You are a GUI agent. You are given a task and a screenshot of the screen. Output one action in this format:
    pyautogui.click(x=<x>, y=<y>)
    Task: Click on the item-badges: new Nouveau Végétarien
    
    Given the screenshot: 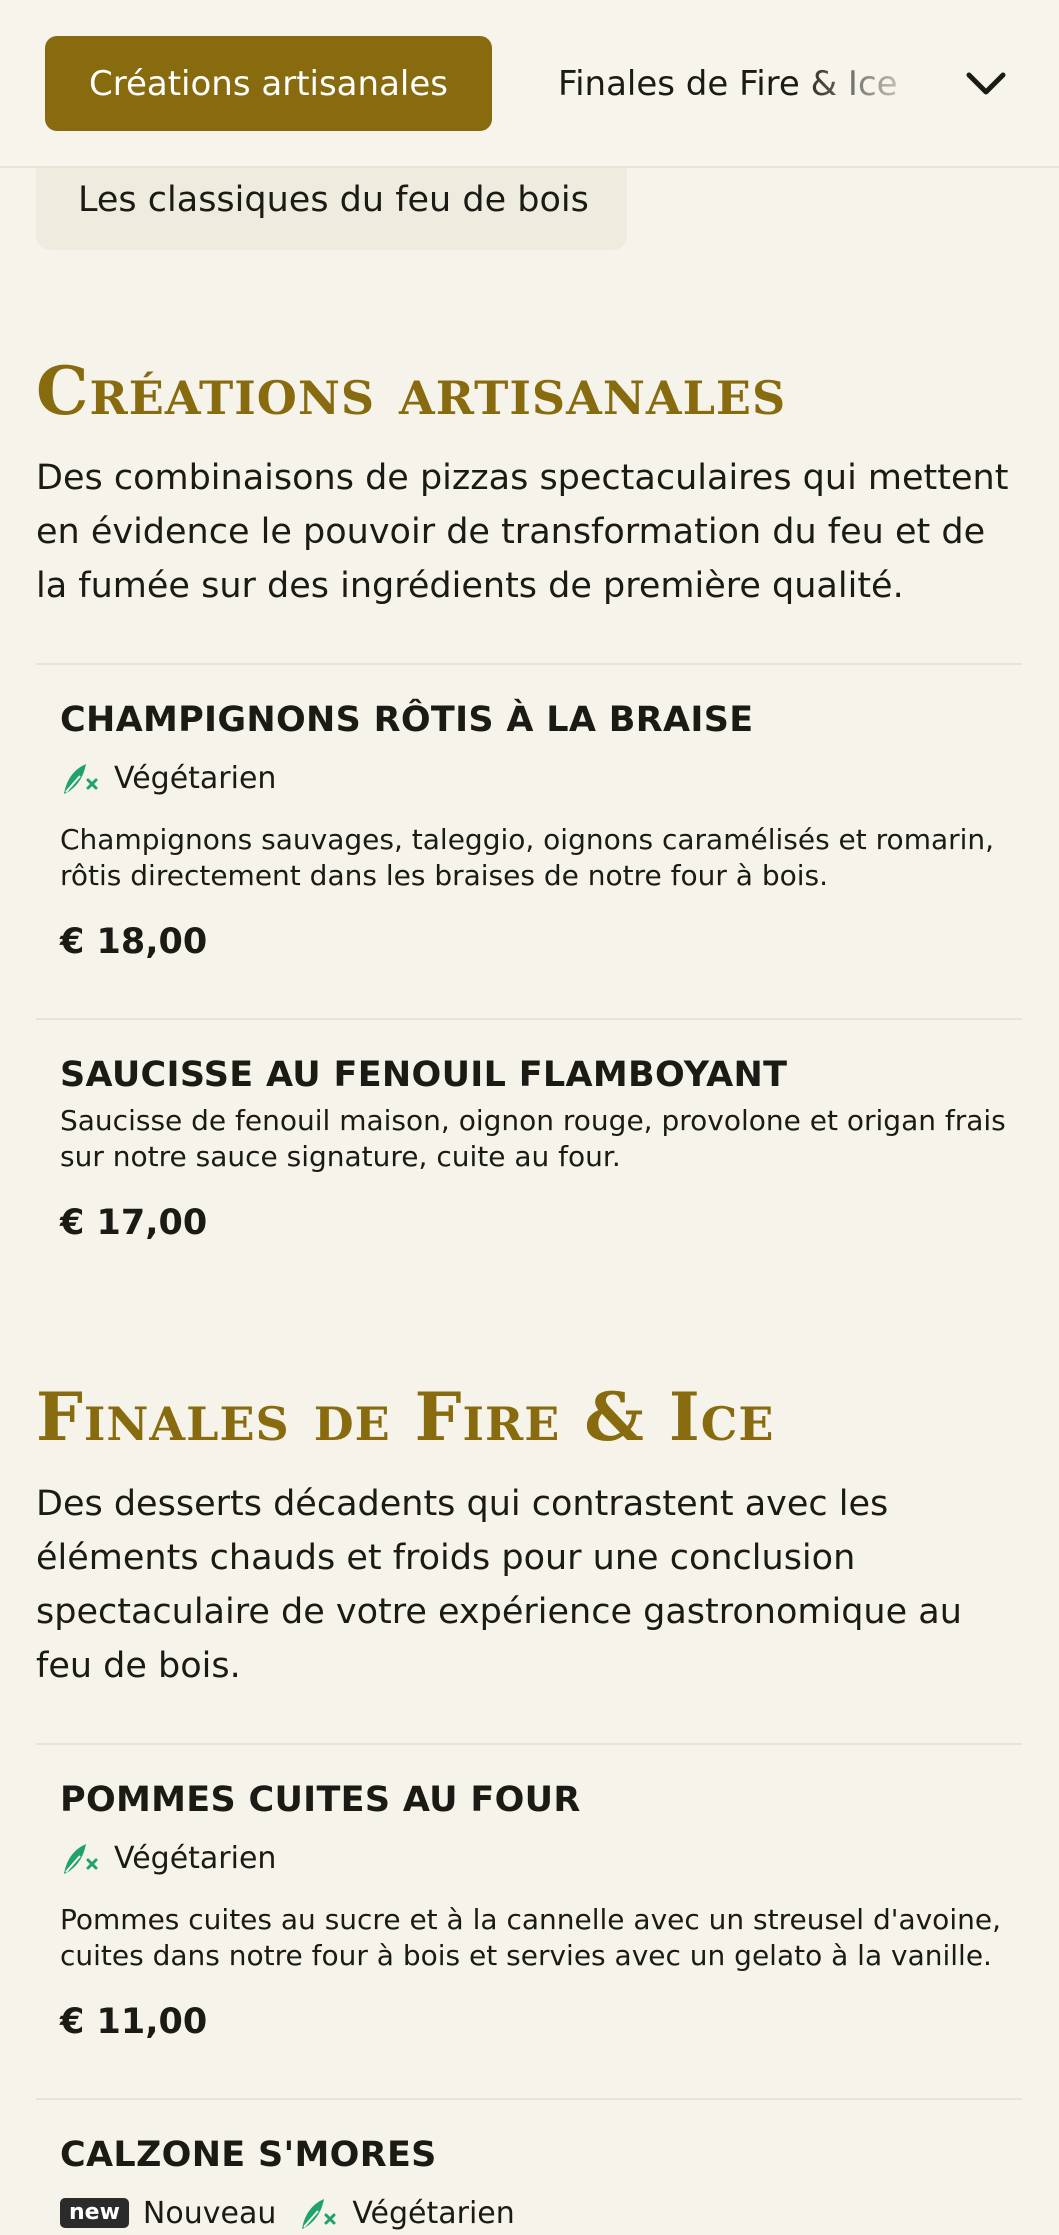 What is the action you would take?
    pyautogui.click(x=535, y=2213)
    